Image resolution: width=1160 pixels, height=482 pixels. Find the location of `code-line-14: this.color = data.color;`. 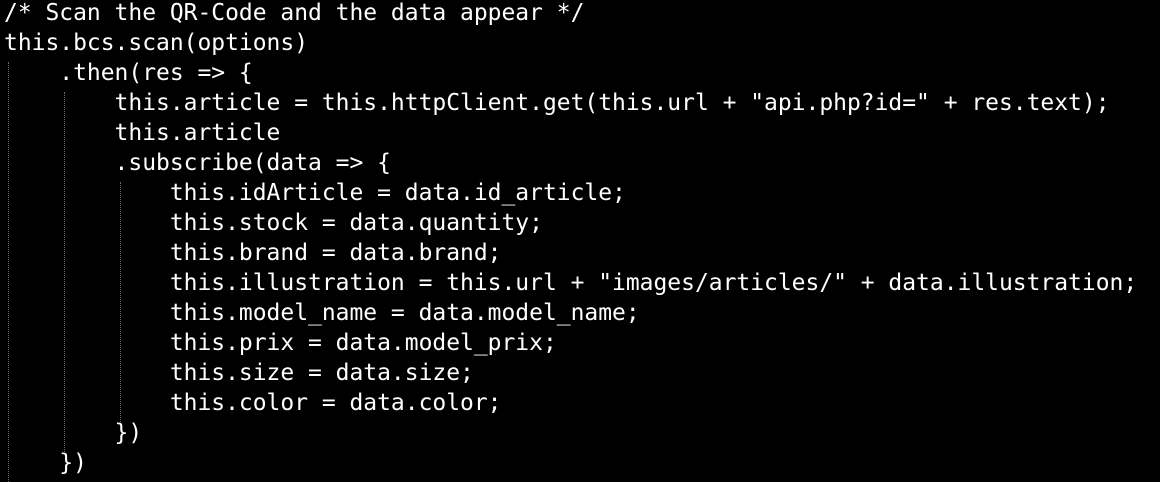

code-line-14: this.color = data.color; is located at coordinates (253, 403).